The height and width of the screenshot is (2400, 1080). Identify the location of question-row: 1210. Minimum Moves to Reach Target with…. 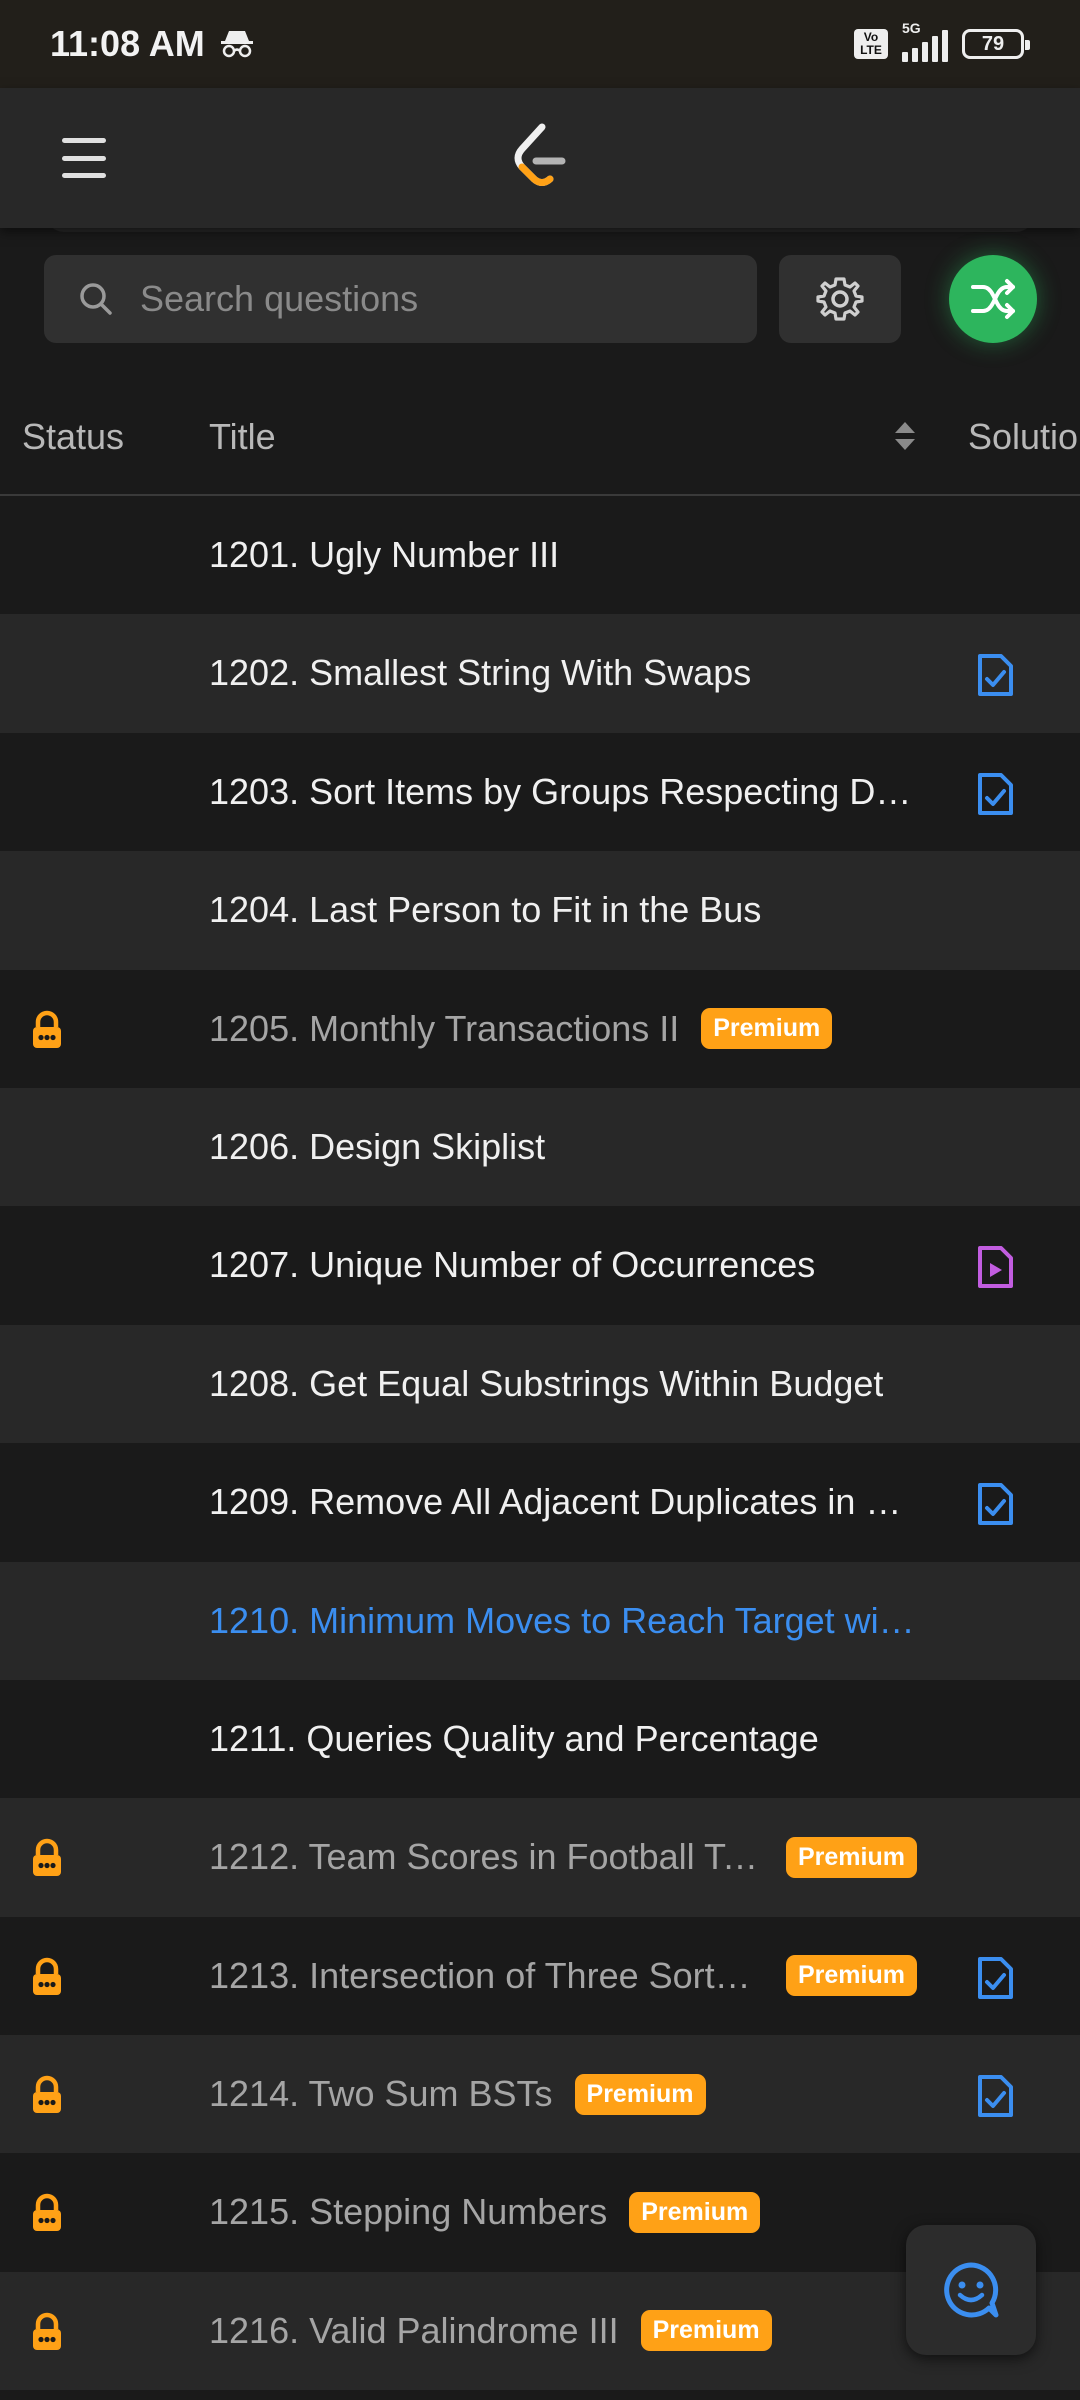
(540, 1620).